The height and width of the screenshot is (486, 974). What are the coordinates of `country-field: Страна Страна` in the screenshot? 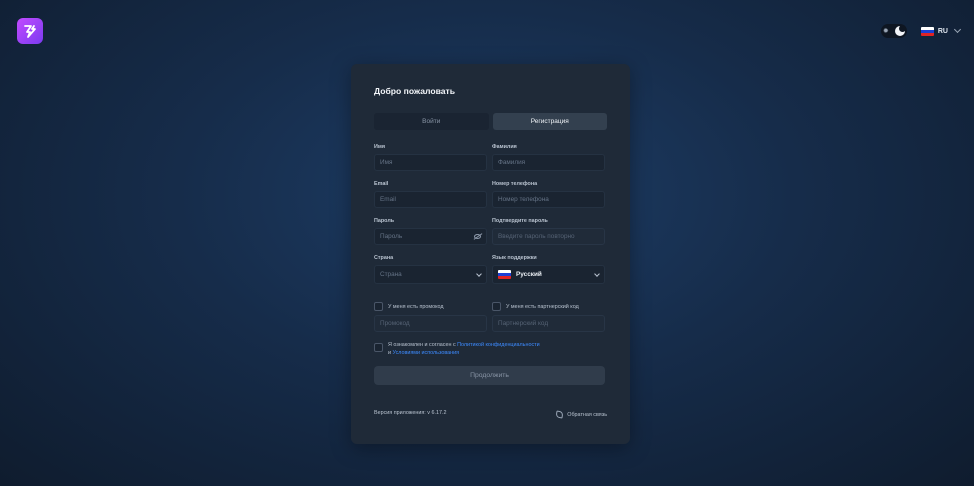 It's located at (430, 276).